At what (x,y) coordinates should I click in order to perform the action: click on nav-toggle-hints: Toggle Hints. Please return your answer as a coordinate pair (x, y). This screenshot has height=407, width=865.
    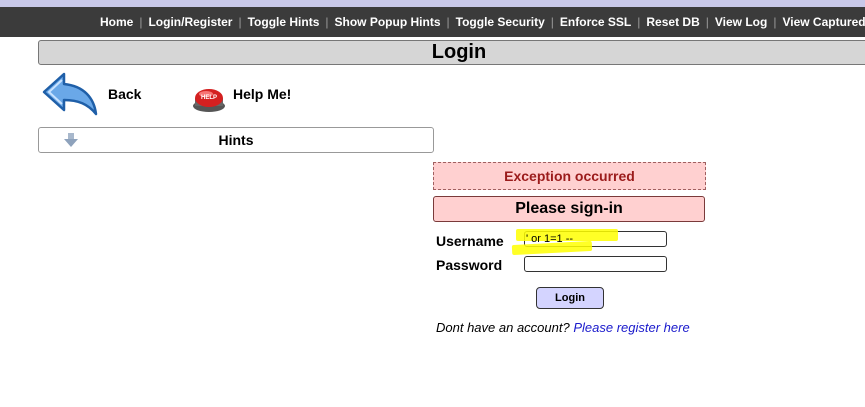
    Looking at the image, I should click on (284, 22).